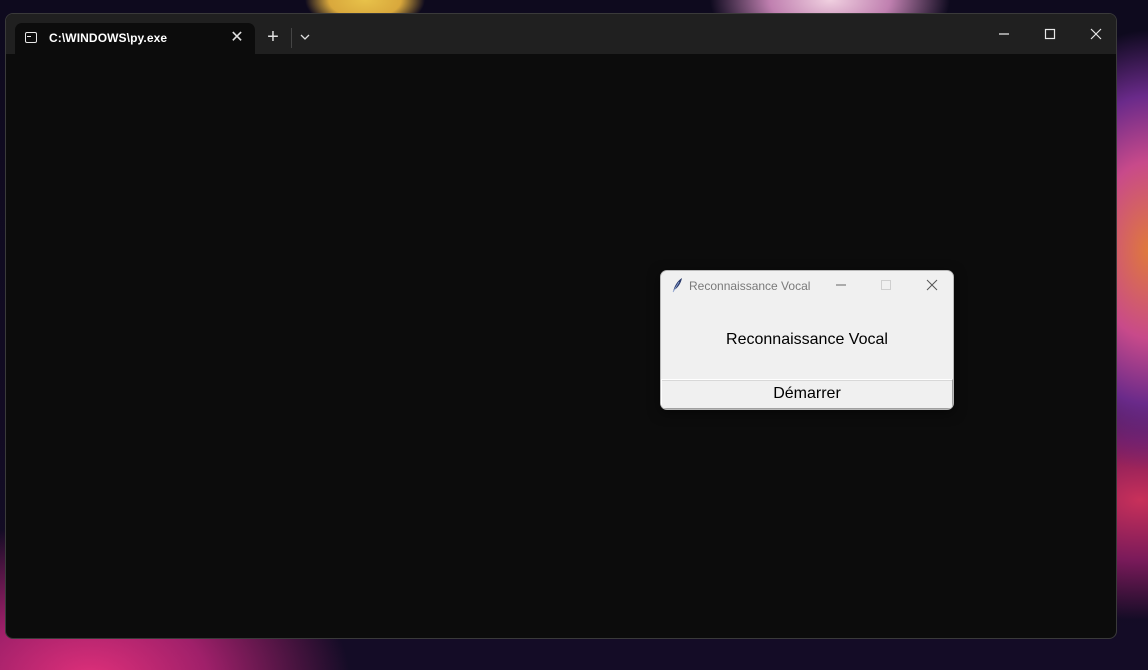 The image size is (1148, 670). I want to click on terminal-icon, so click(31, 37).